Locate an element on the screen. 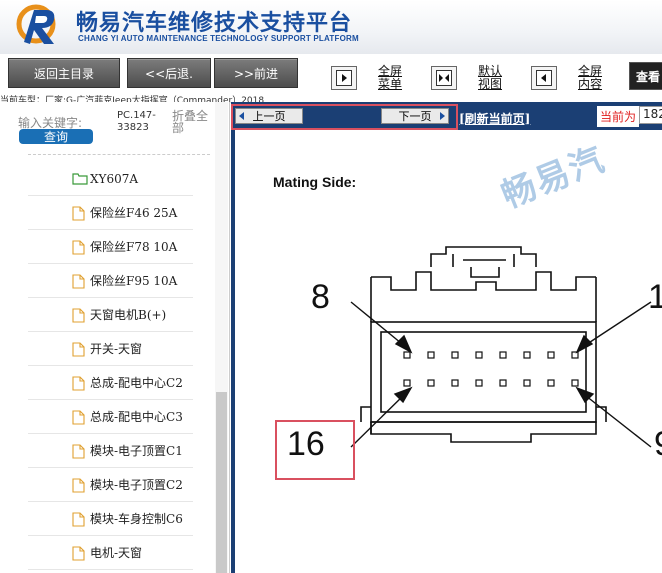 Image resolution: width=662 pixels, height=573 pixels. tree-item: 保险丝F95 10A is located at coordinates (110, 281).